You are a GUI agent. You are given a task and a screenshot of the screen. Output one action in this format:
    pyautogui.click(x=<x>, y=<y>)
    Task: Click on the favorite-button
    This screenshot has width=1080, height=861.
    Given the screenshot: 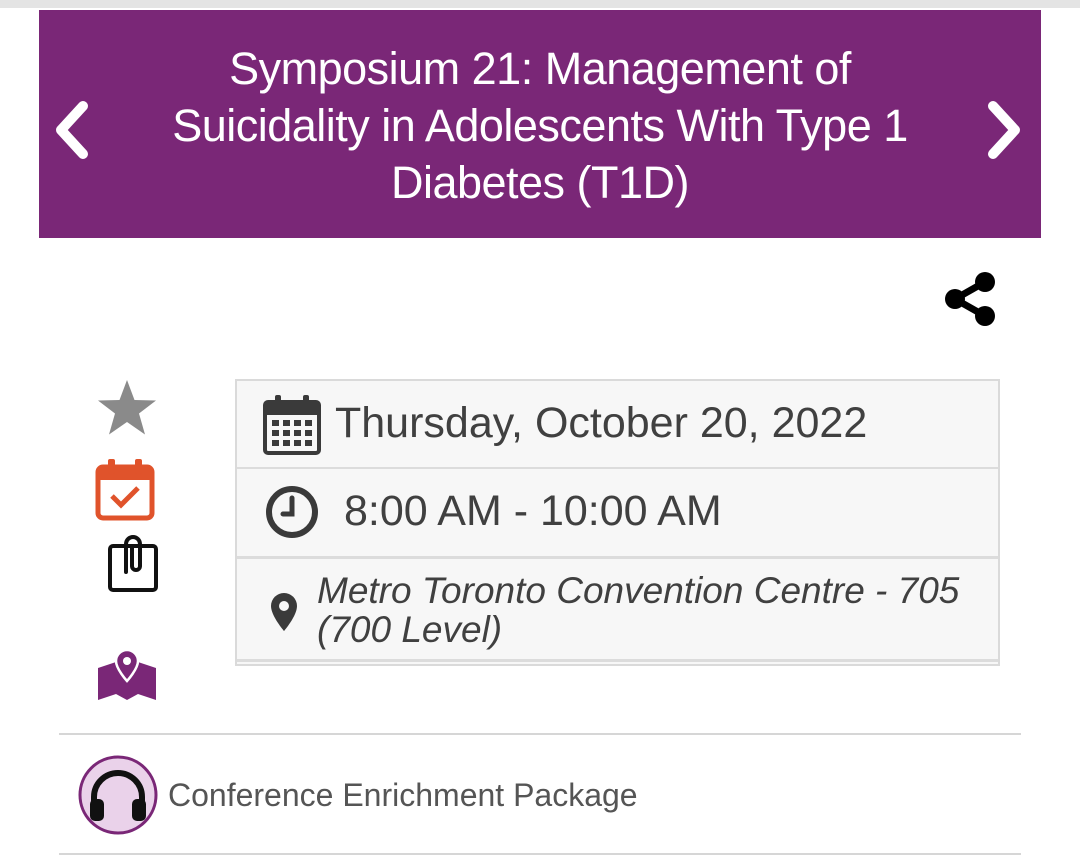 What is the action you would take?
    pyautogui.click(x=127, y=410)
    